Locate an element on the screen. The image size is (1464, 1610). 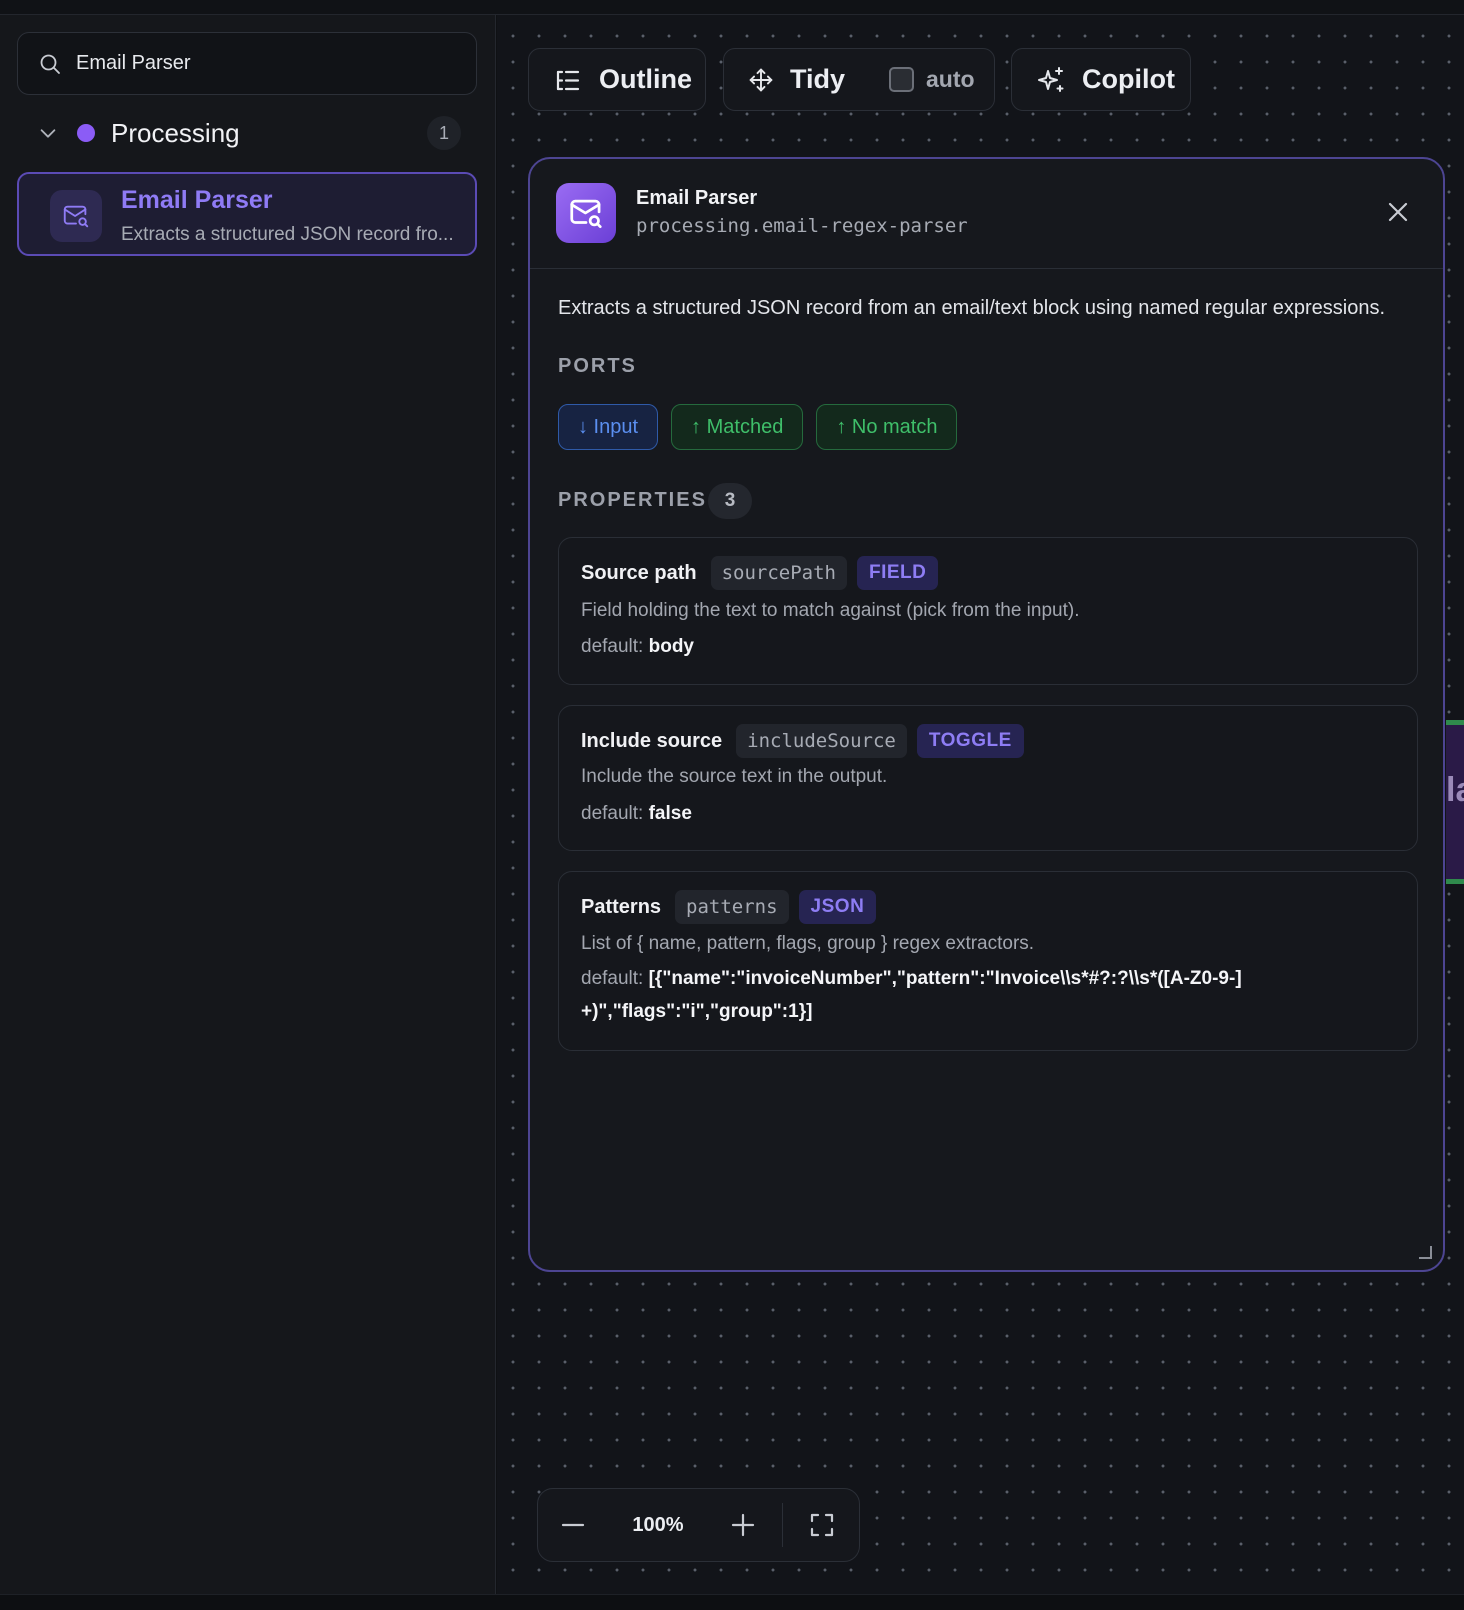
ports-heading: PORTS is located at coordinates (597, 366).